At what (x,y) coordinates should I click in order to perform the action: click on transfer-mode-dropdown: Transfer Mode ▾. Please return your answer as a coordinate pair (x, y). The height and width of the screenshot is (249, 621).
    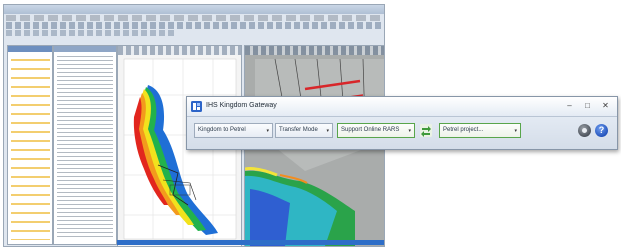
    Looking at the image, I should click on (304, 130).